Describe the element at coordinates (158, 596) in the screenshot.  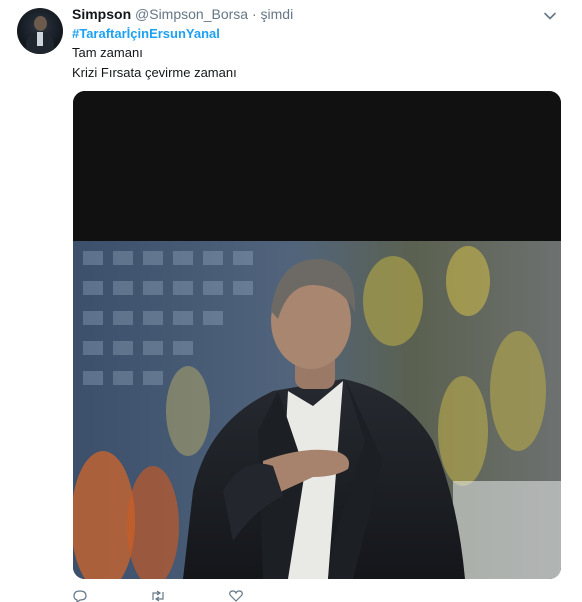
I see `retweet-icon` at that location.